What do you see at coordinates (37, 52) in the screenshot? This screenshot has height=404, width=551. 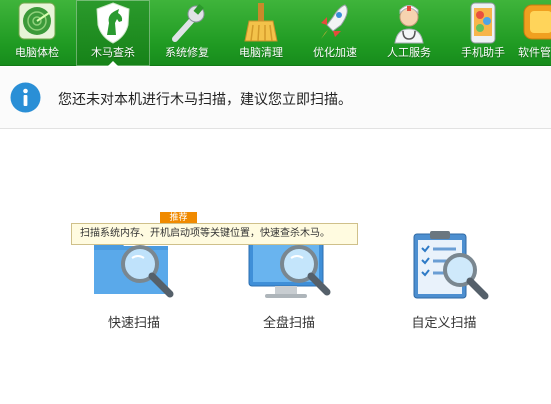 I see `tab-label: 电脑体检` at bounding box center [37, 52].